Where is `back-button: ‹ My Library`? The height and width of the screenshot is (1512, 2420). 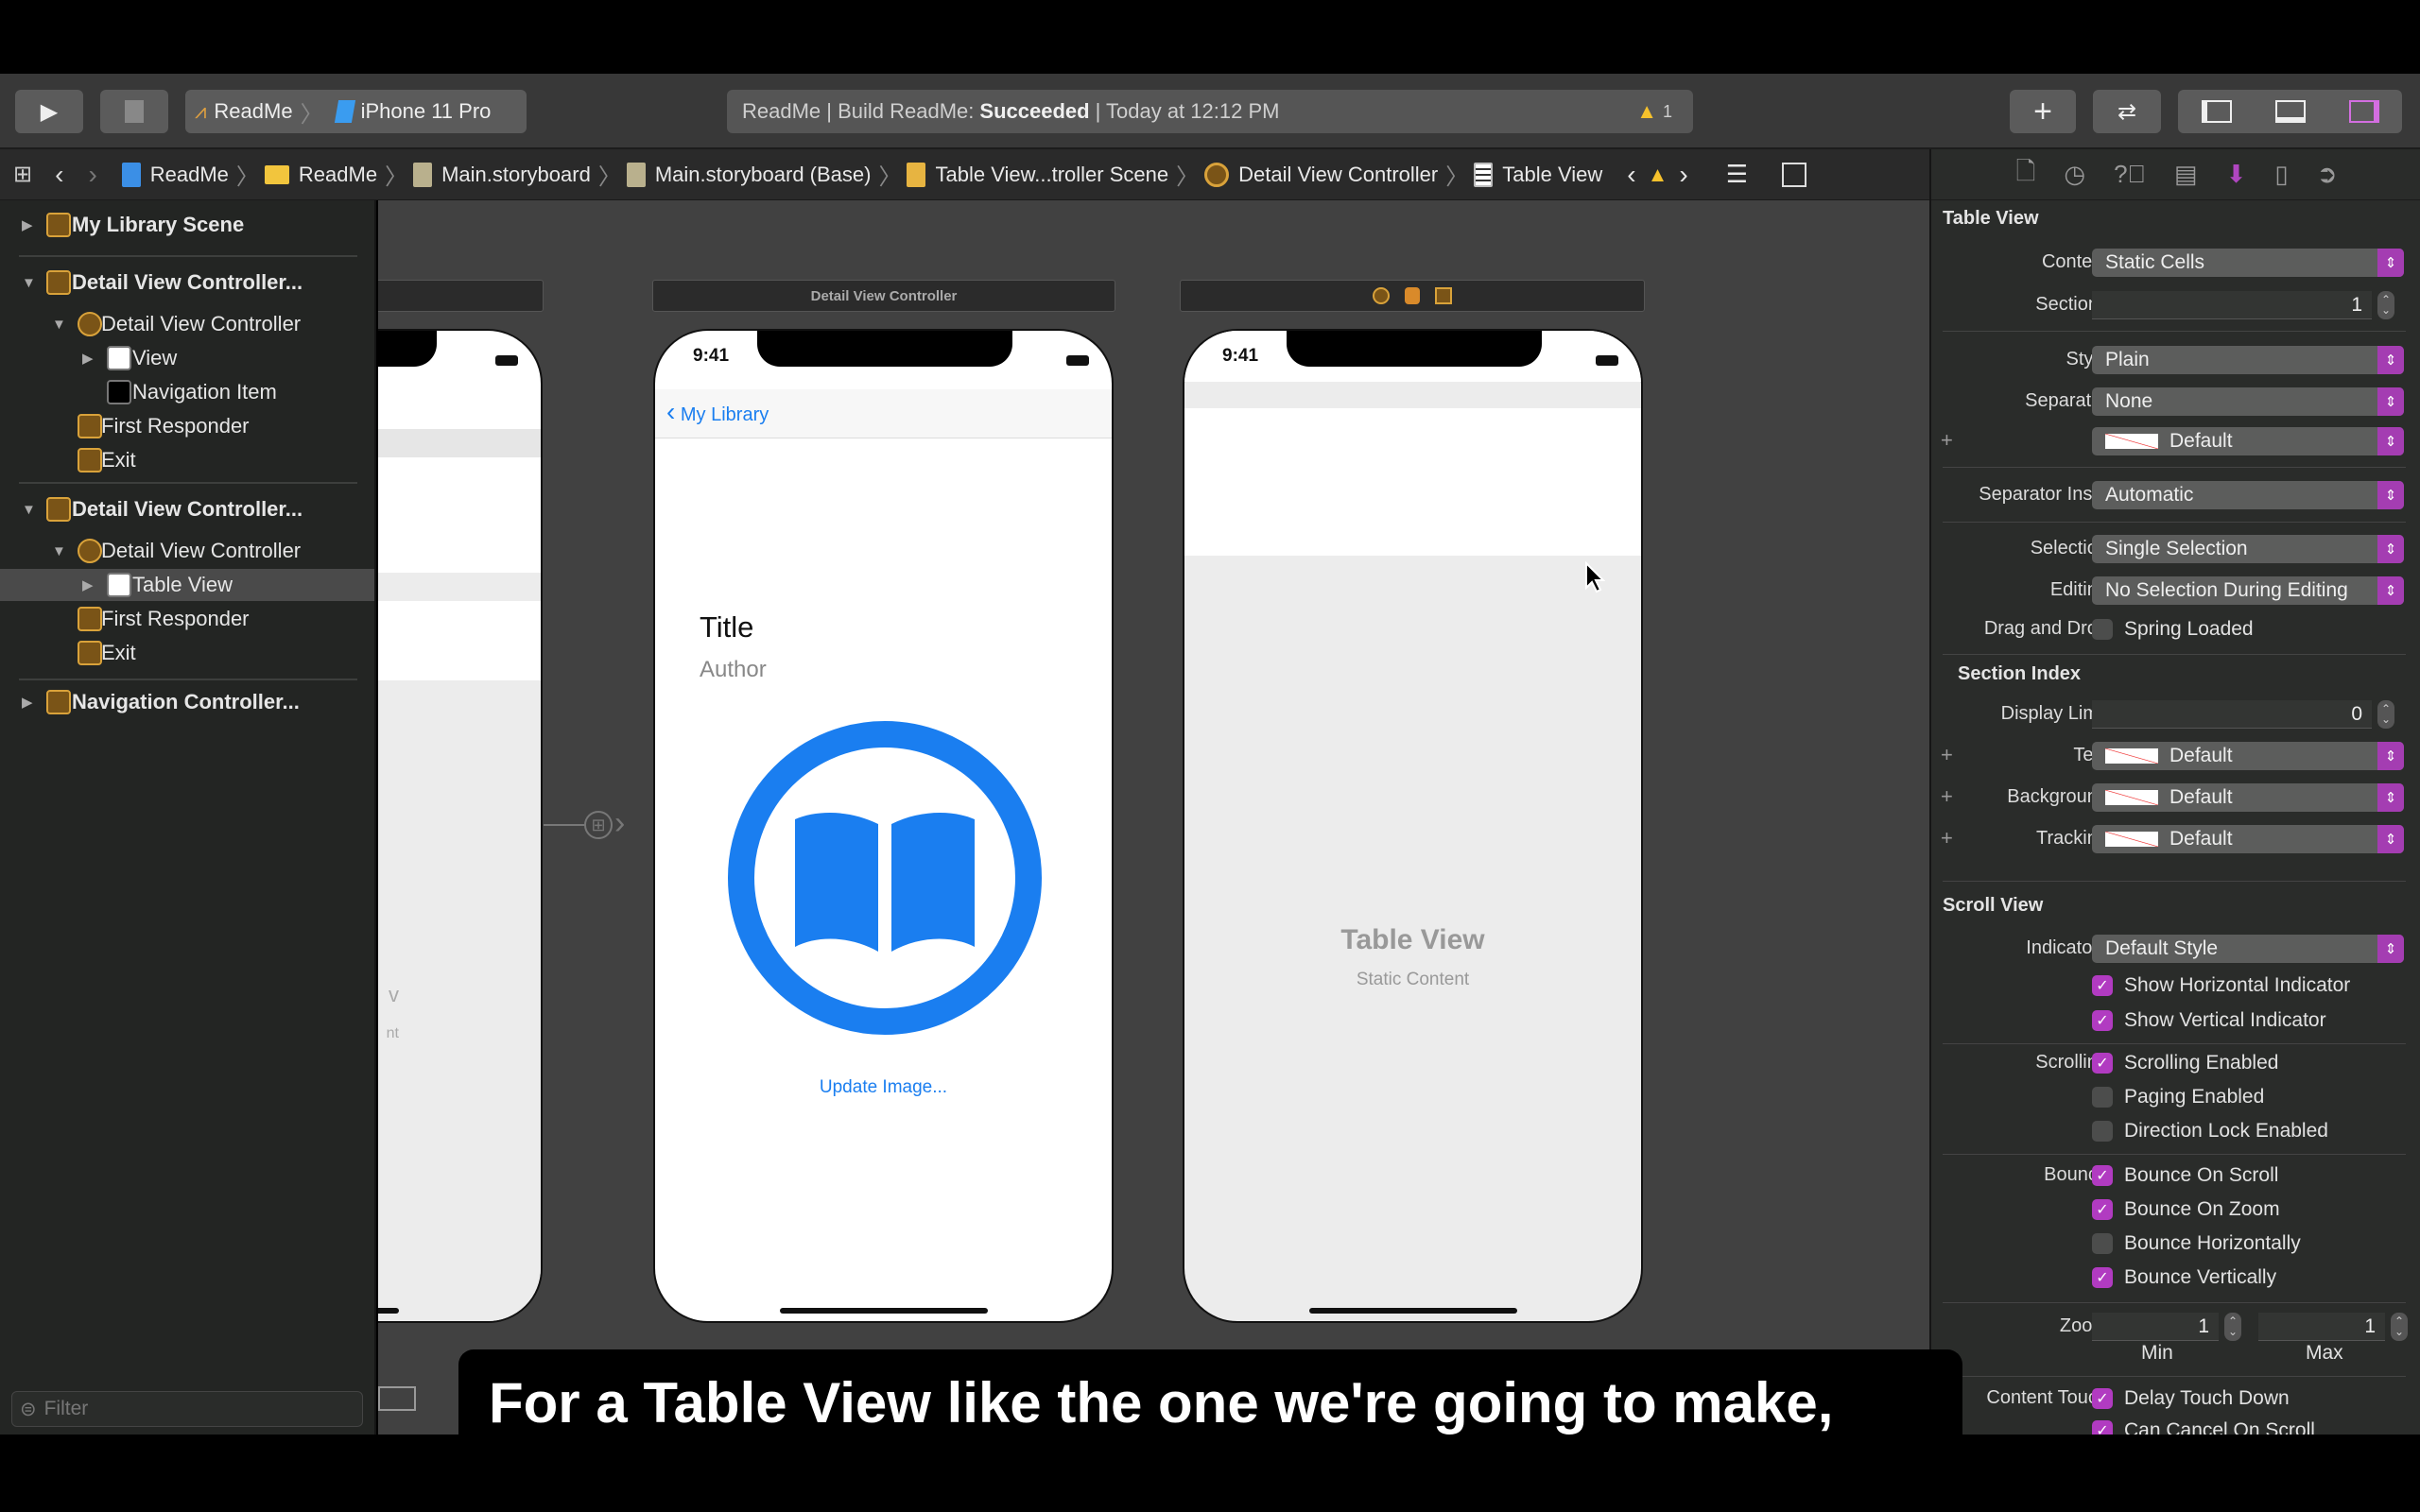 back-button: ‹ My Library is located at coordinates (717, 412).